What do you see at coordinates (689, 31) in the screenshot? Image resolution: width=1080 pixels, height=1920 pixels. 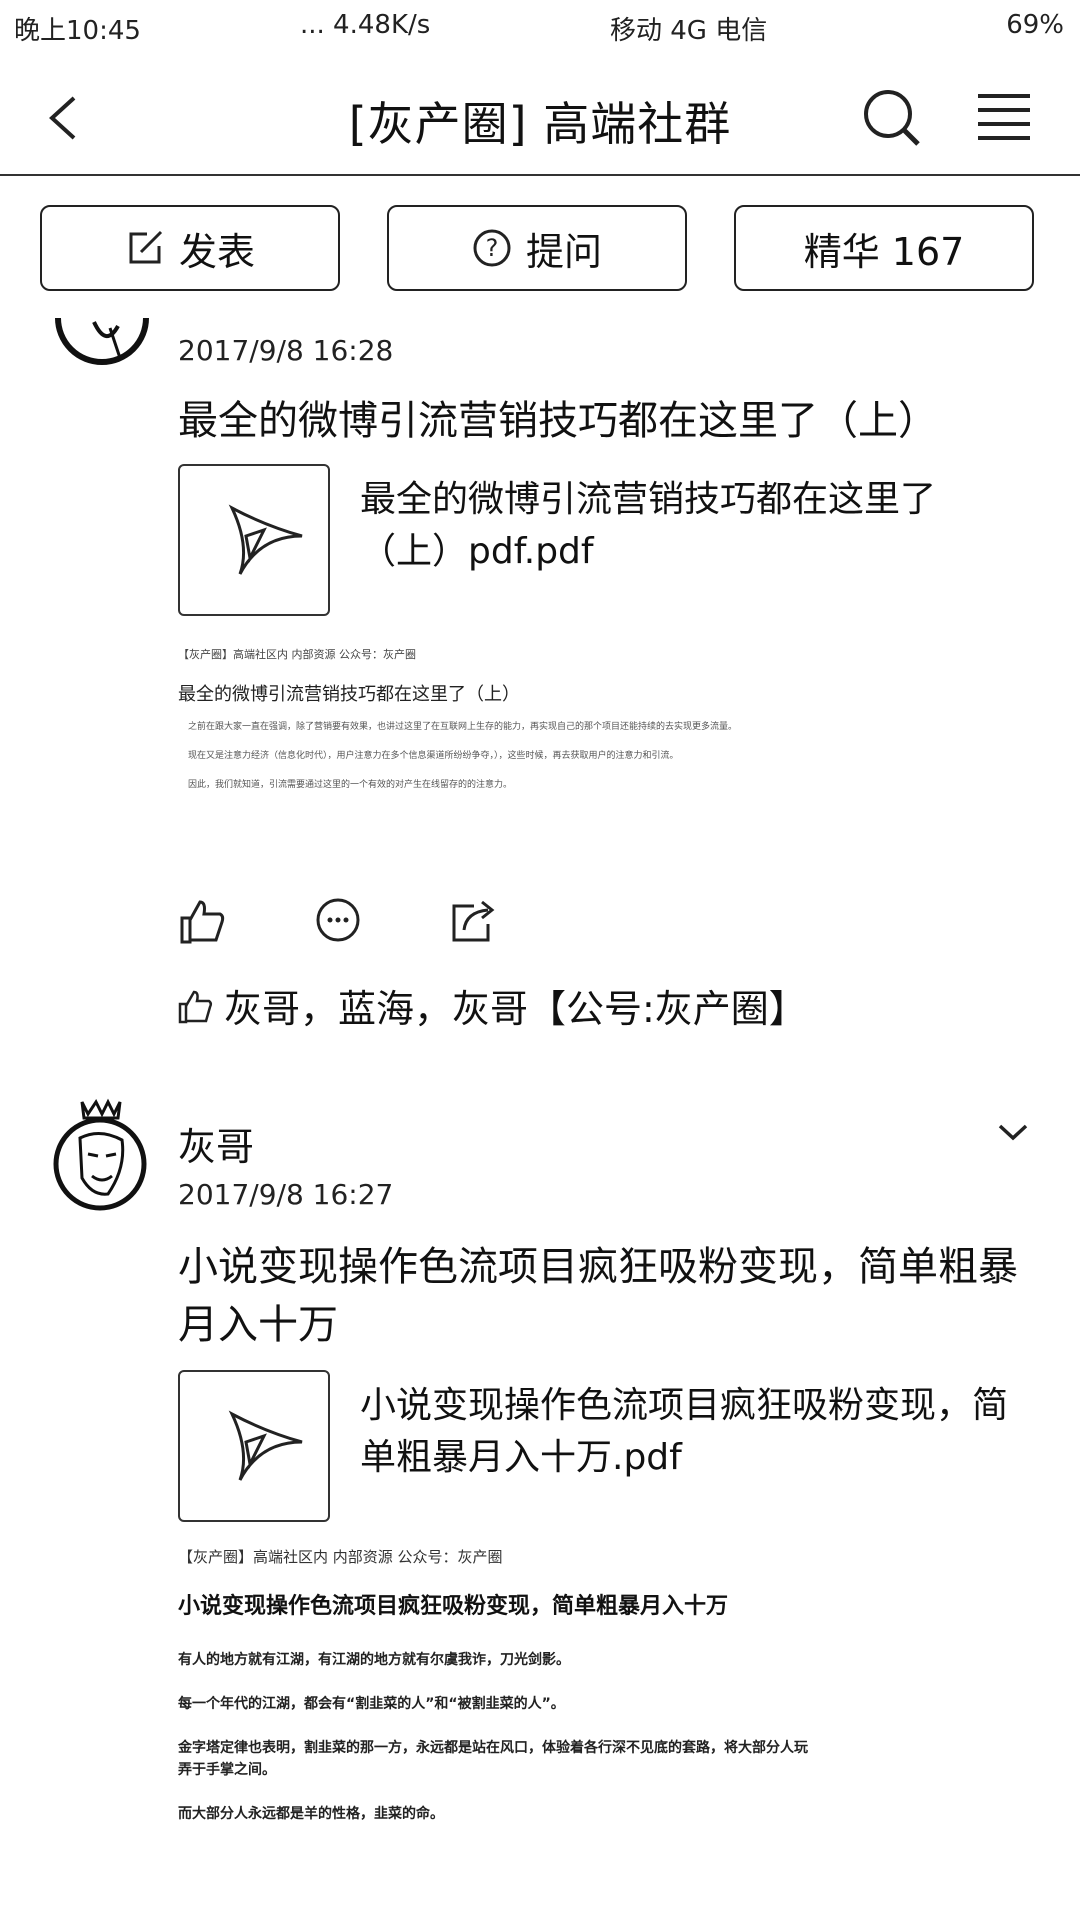 I see `status-signal: 移动 4G 电信` at bounding box center [689, 31].